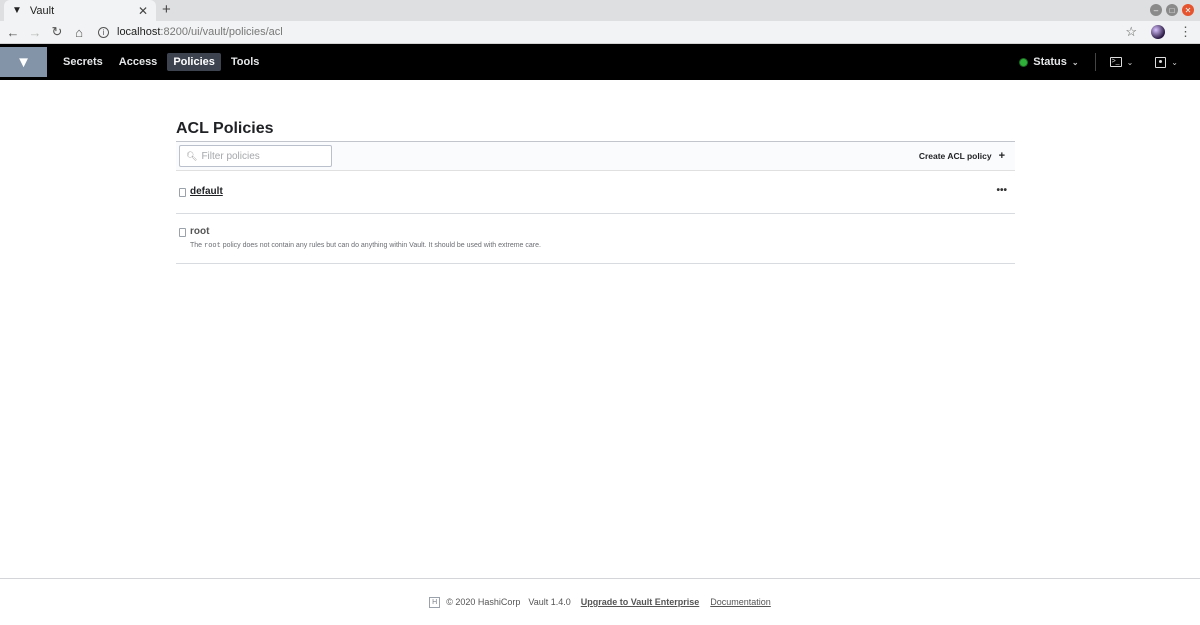  Describe the element at coordinates (595, 192) in the screenshot. I see `policy-row-default: default •••` at that location.